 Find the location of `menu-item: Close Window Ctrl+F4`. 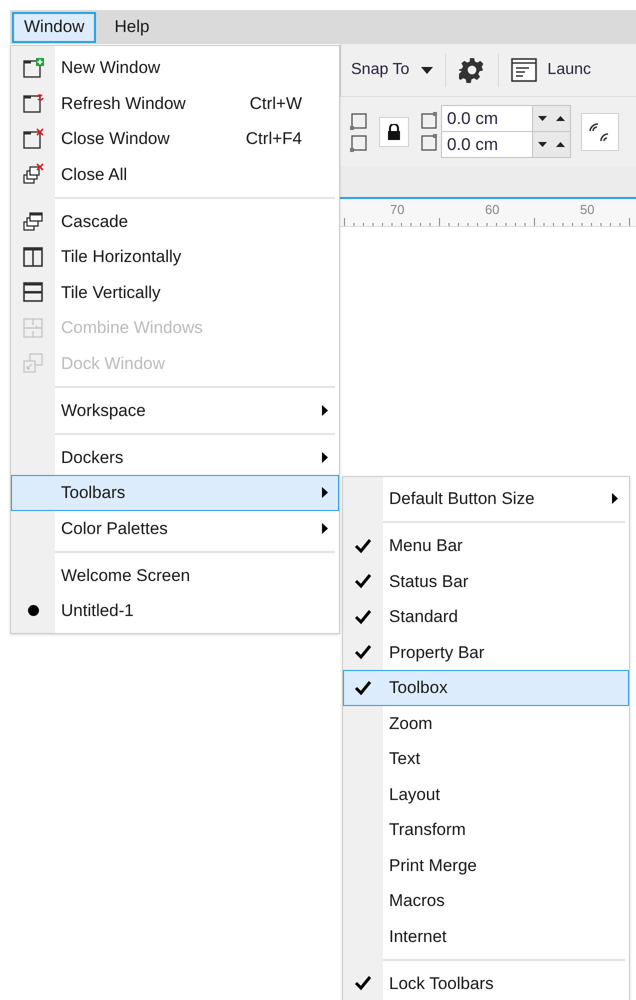

menu-item: Close Window Ctrl+F4 is located at coordinates (175, 138).